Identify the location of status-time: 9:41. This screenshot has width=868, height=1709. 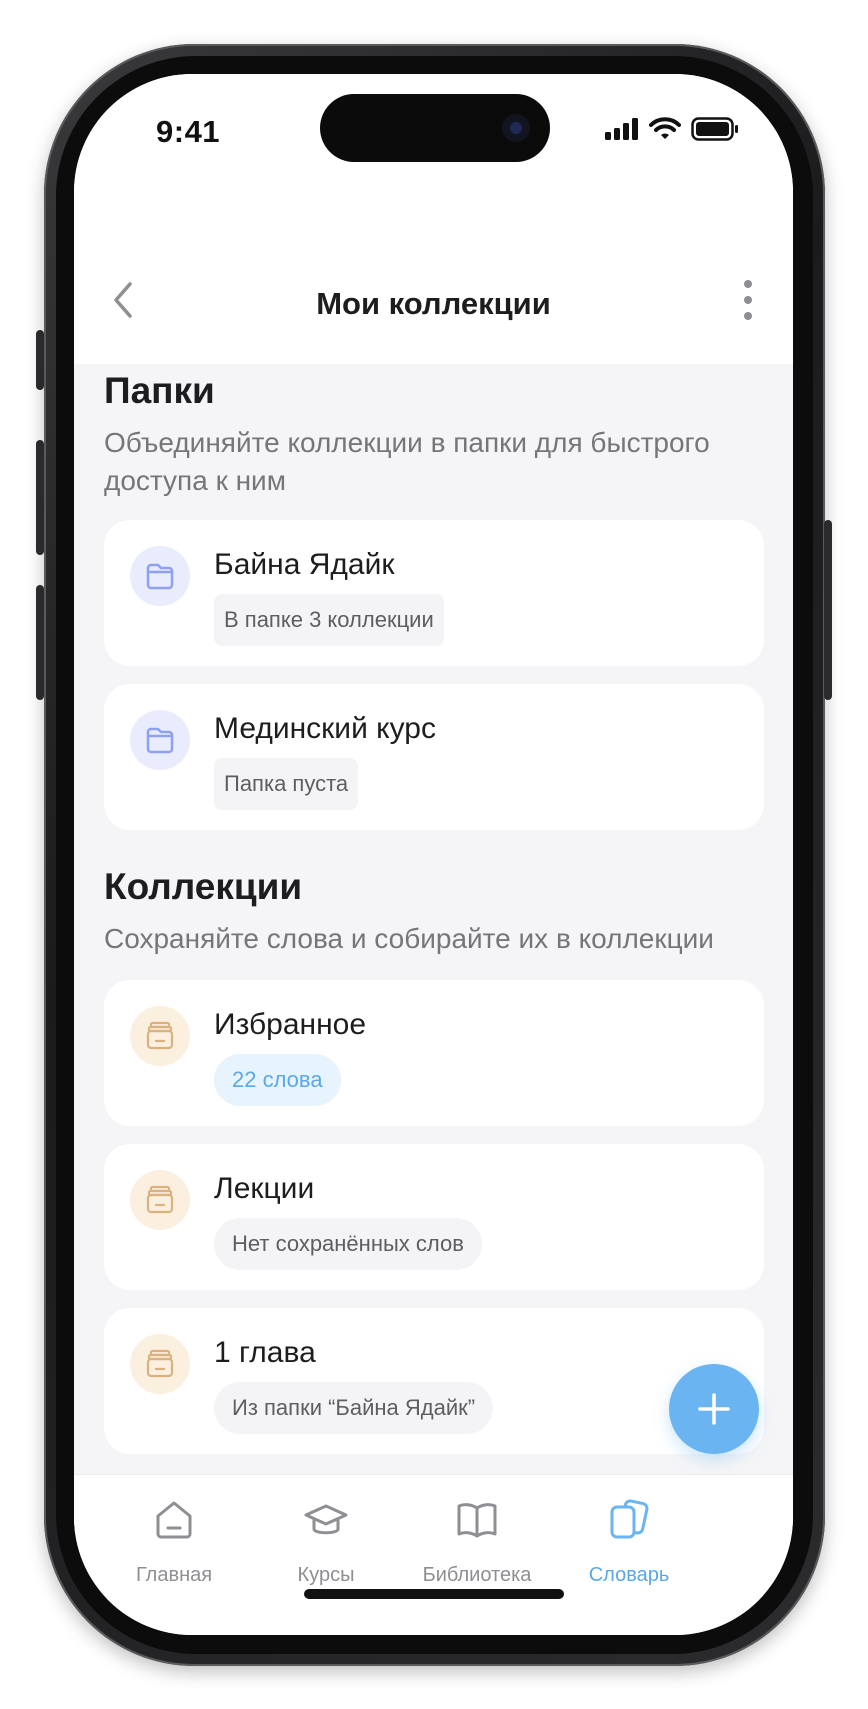
(188, 131).